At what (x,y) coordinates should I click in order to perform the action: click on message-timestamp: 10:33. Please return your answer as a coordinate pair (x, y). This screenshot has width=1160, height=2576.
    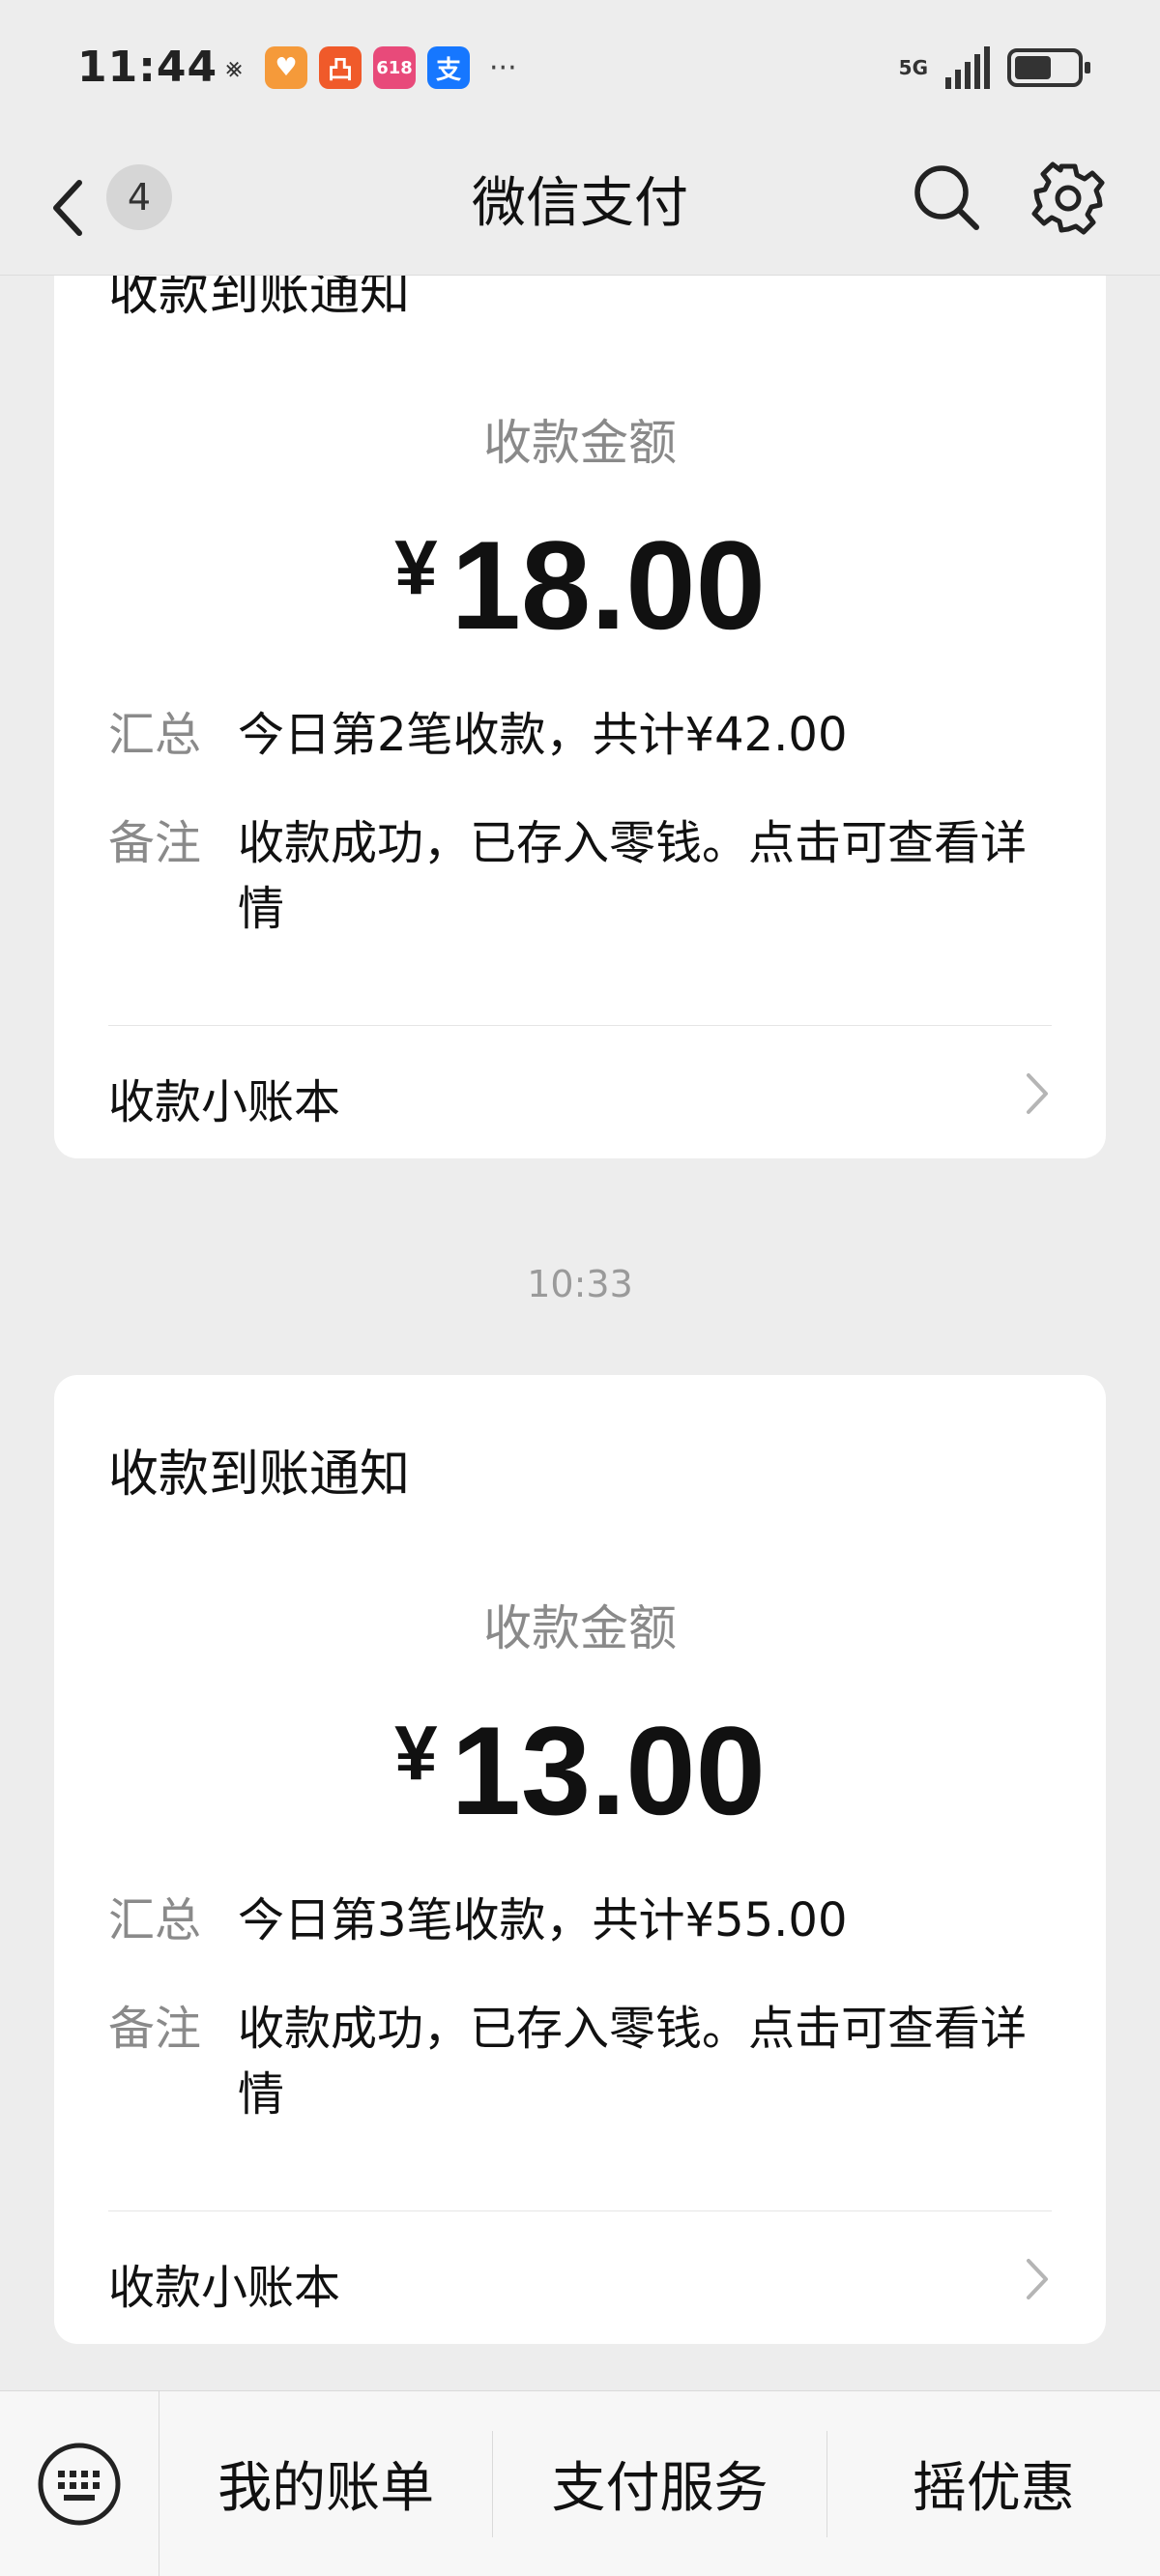
    Looking at the image, I should click on (580, 1284).